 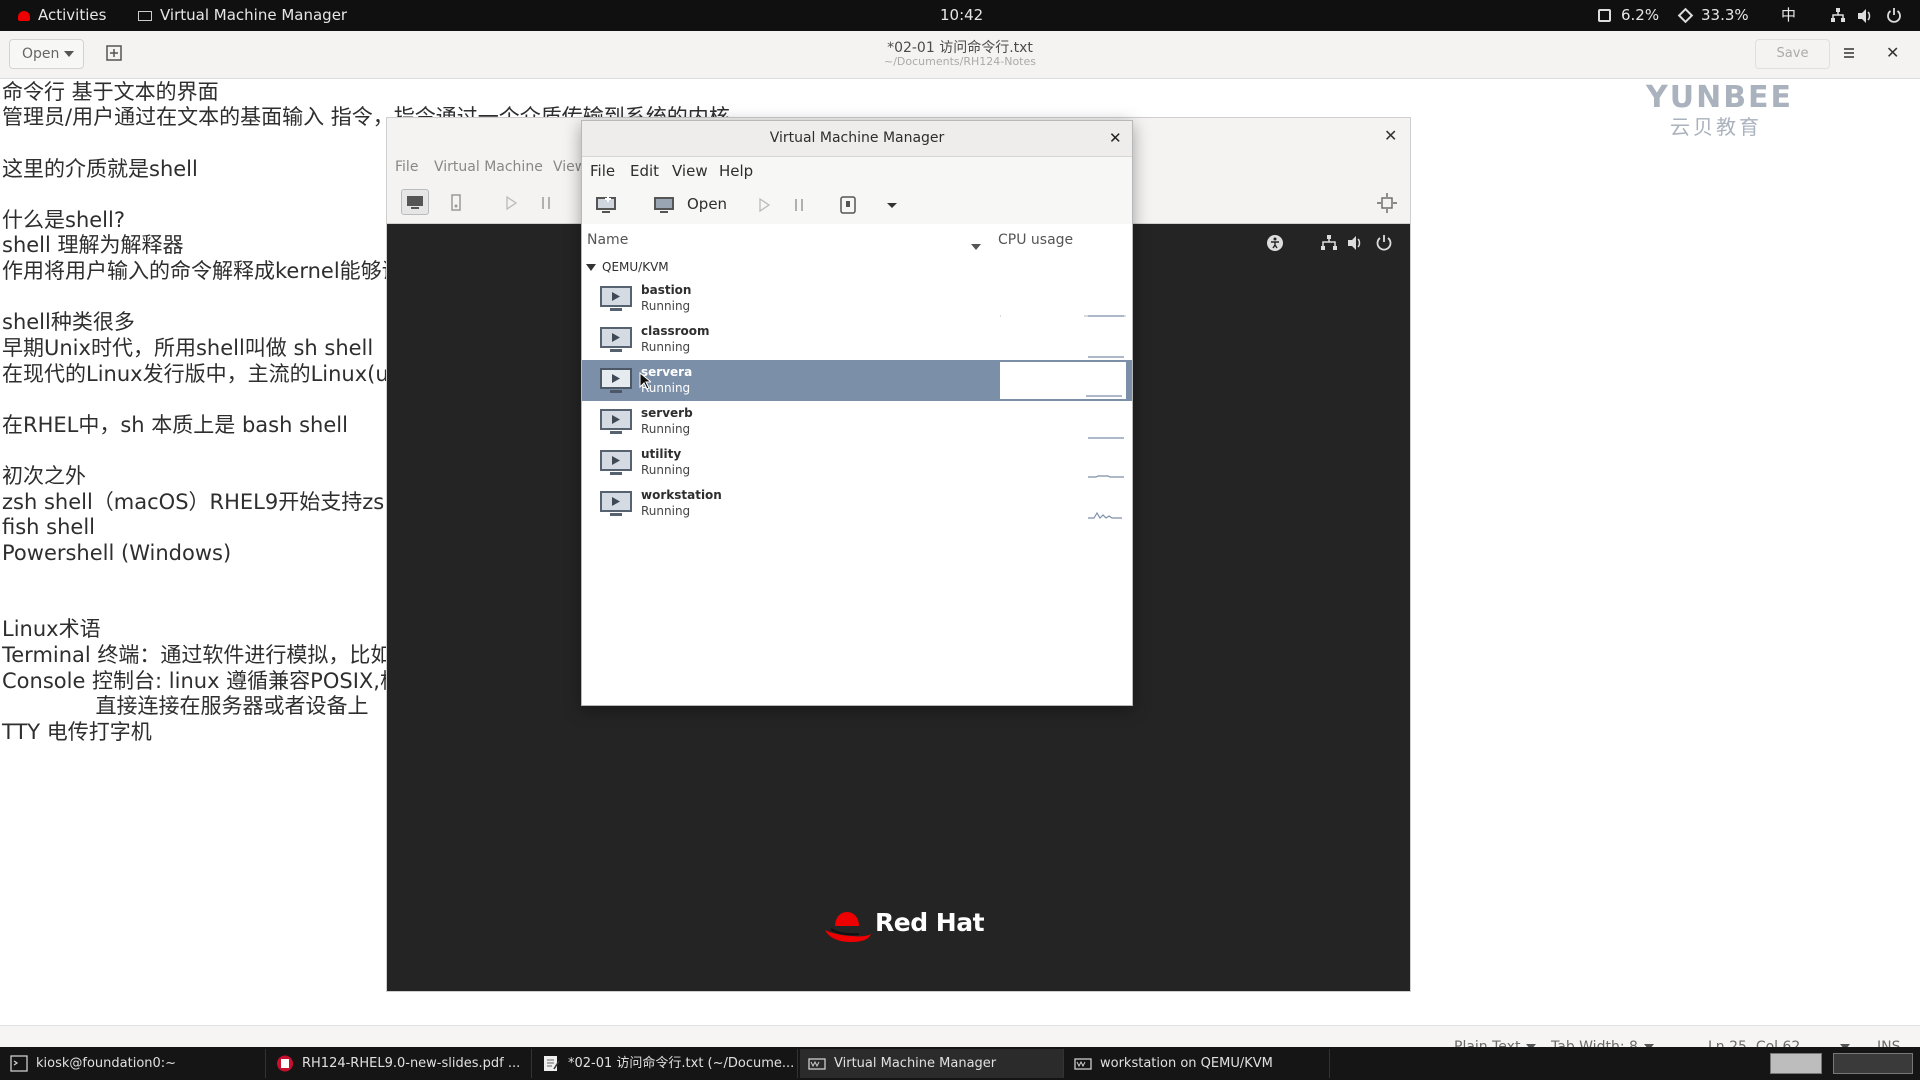 What do you see at coordinates (591, 267) in the screenshot?
I see `expander-arrow-icon` at bounding box center [591, 267].